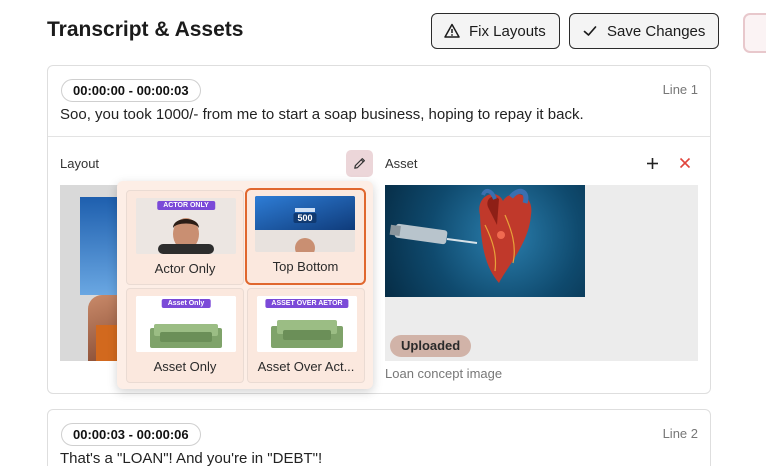  Describe the element at coordinates (507, 31) in the screenshot. I see `fix-layouts-label: Fix Layouts` at that location.